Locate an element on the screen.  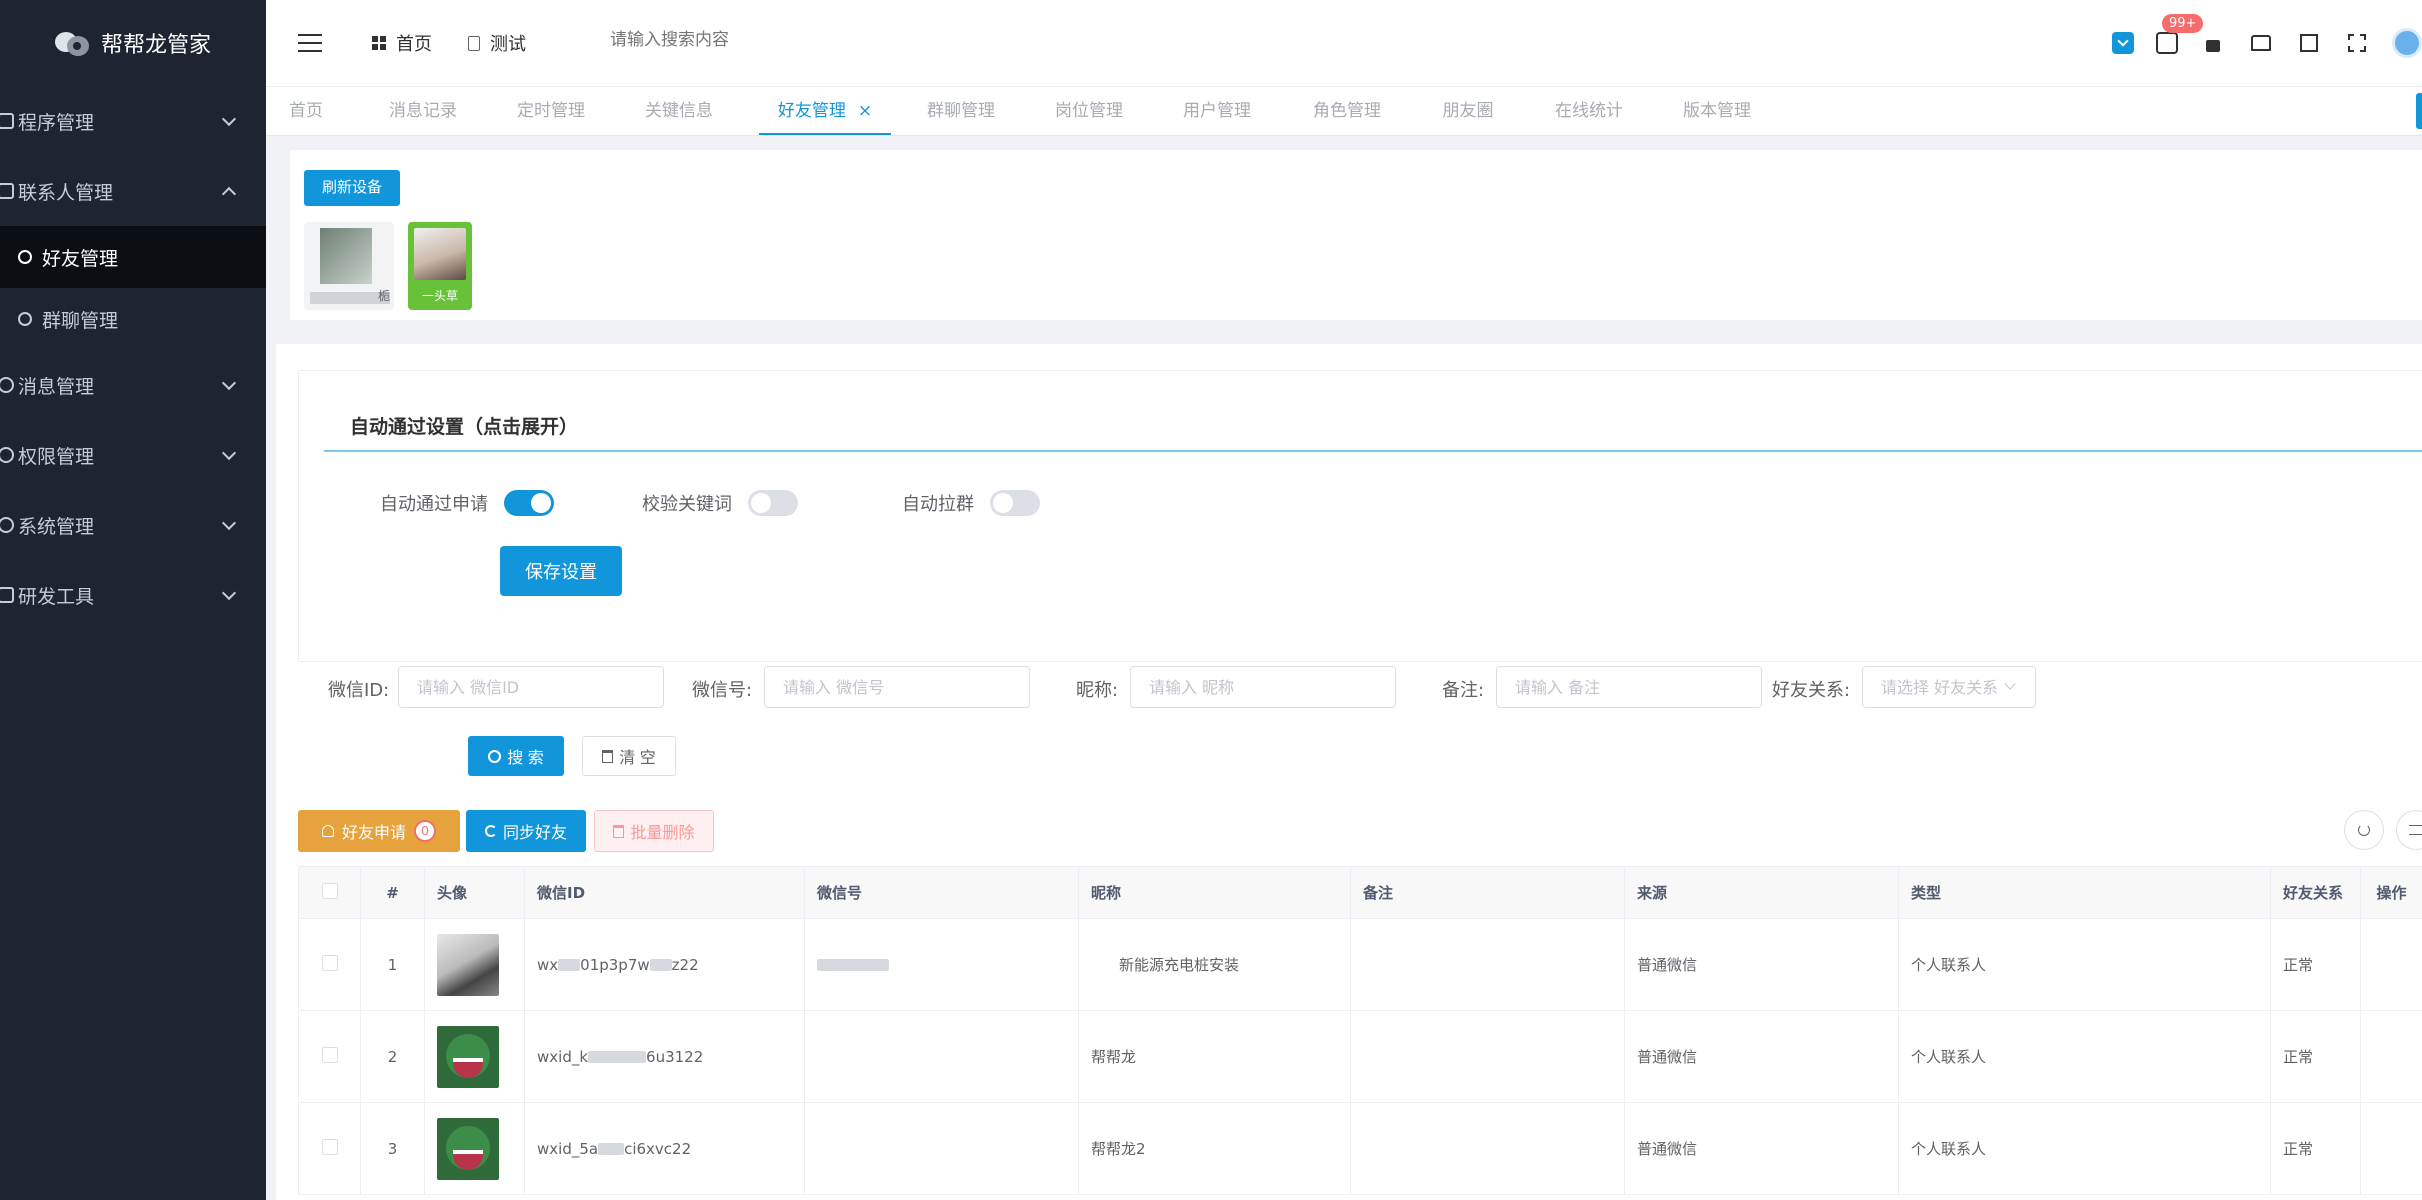
wxid-part: wxid_k is located at coordinates (563, 1056).